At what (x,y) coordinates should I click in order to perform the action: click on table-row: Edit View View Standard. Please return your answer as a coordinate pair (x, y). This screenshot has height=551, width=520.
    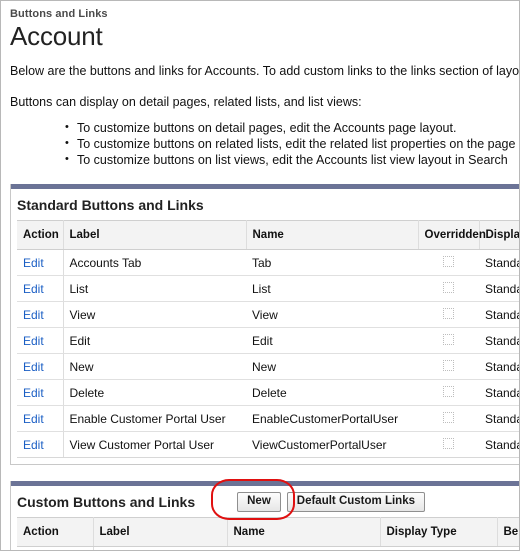
    Looking at the image, I should click on (268, 314).